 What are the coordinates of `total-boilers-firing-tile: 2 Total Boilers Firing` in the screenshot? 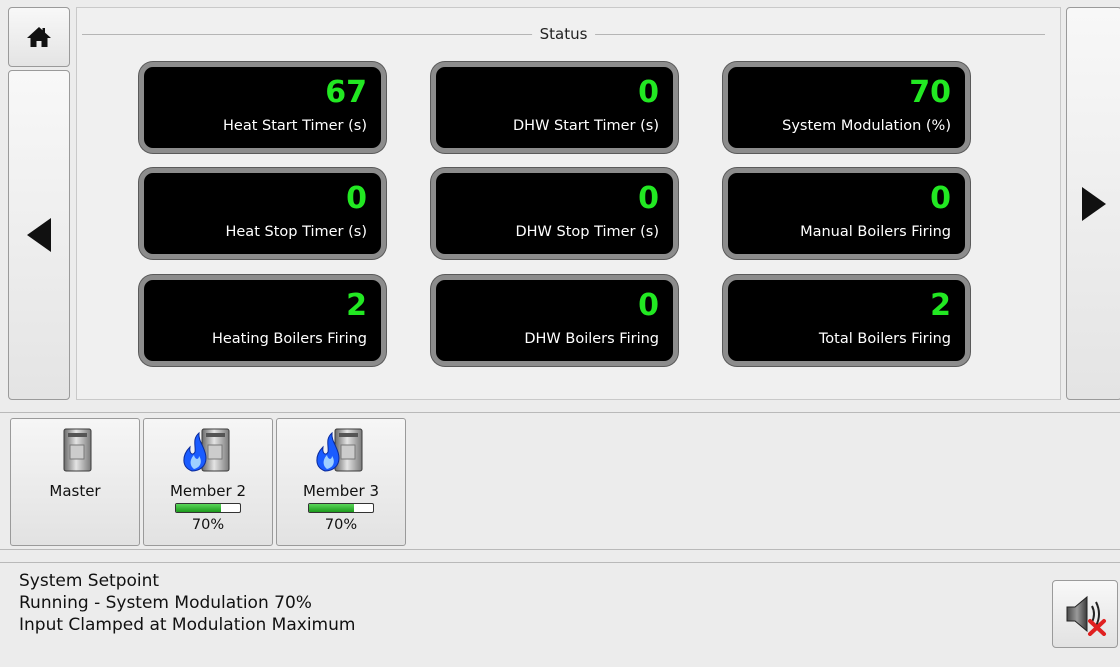 It's located at (846, 320).